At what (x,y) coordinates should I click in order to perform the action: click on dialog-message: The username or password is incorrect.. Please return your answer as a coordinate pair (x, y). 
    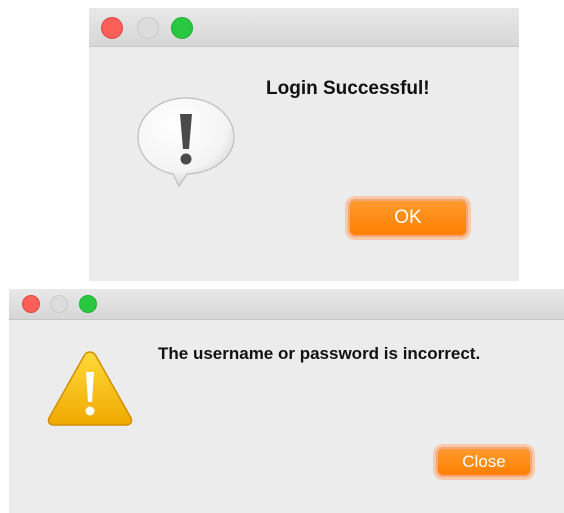
    Looking at the image, I should click on (319, 353).